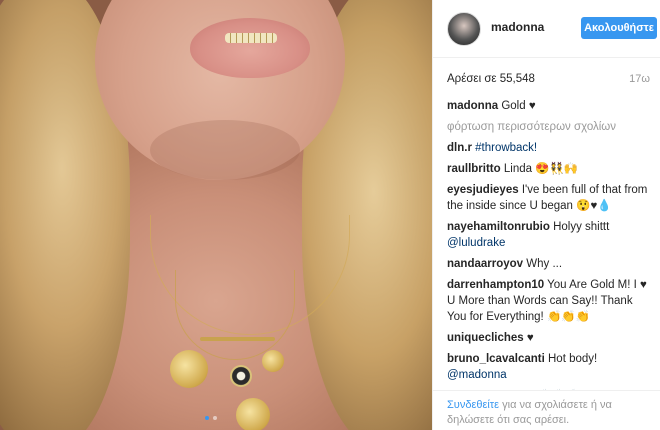 This screenshot has height=430, width=660. Describe the element at coordinates (506, 148) in the screenshot. I see `comment-tag-link: #throwback!` at that location.